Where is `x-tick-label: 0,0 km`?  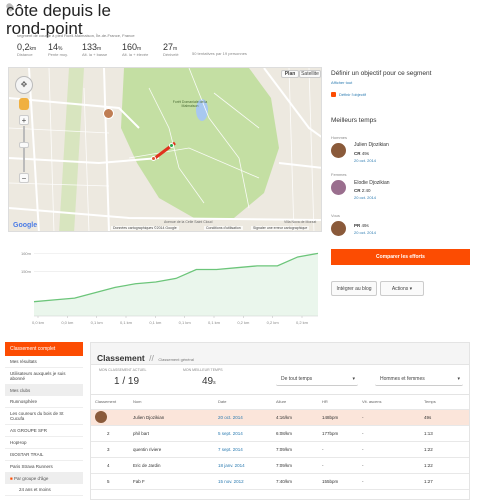
x-tick-label: 0,0 km is located at coordinates (67, 322).